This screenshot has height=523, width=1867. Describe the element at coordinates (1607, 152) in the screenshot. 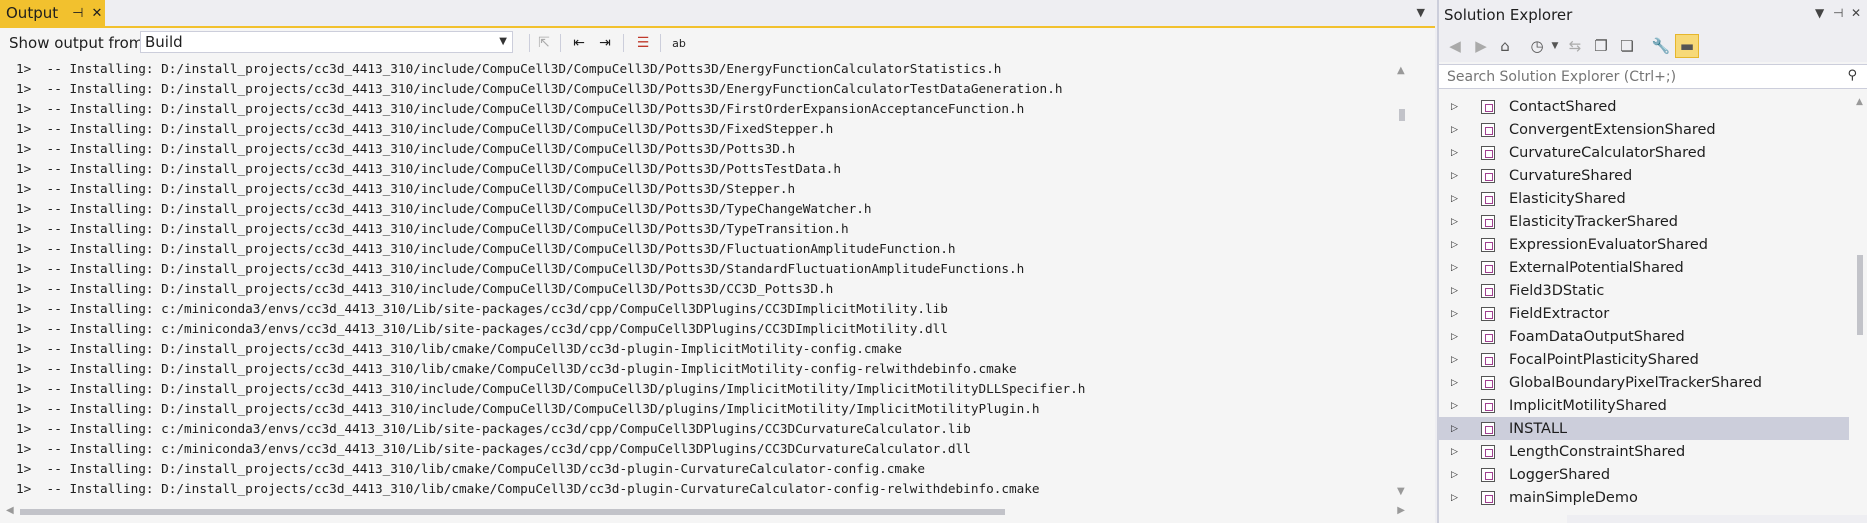

I see `tree-item-label: CurvatureCalculatorShared` at that location.